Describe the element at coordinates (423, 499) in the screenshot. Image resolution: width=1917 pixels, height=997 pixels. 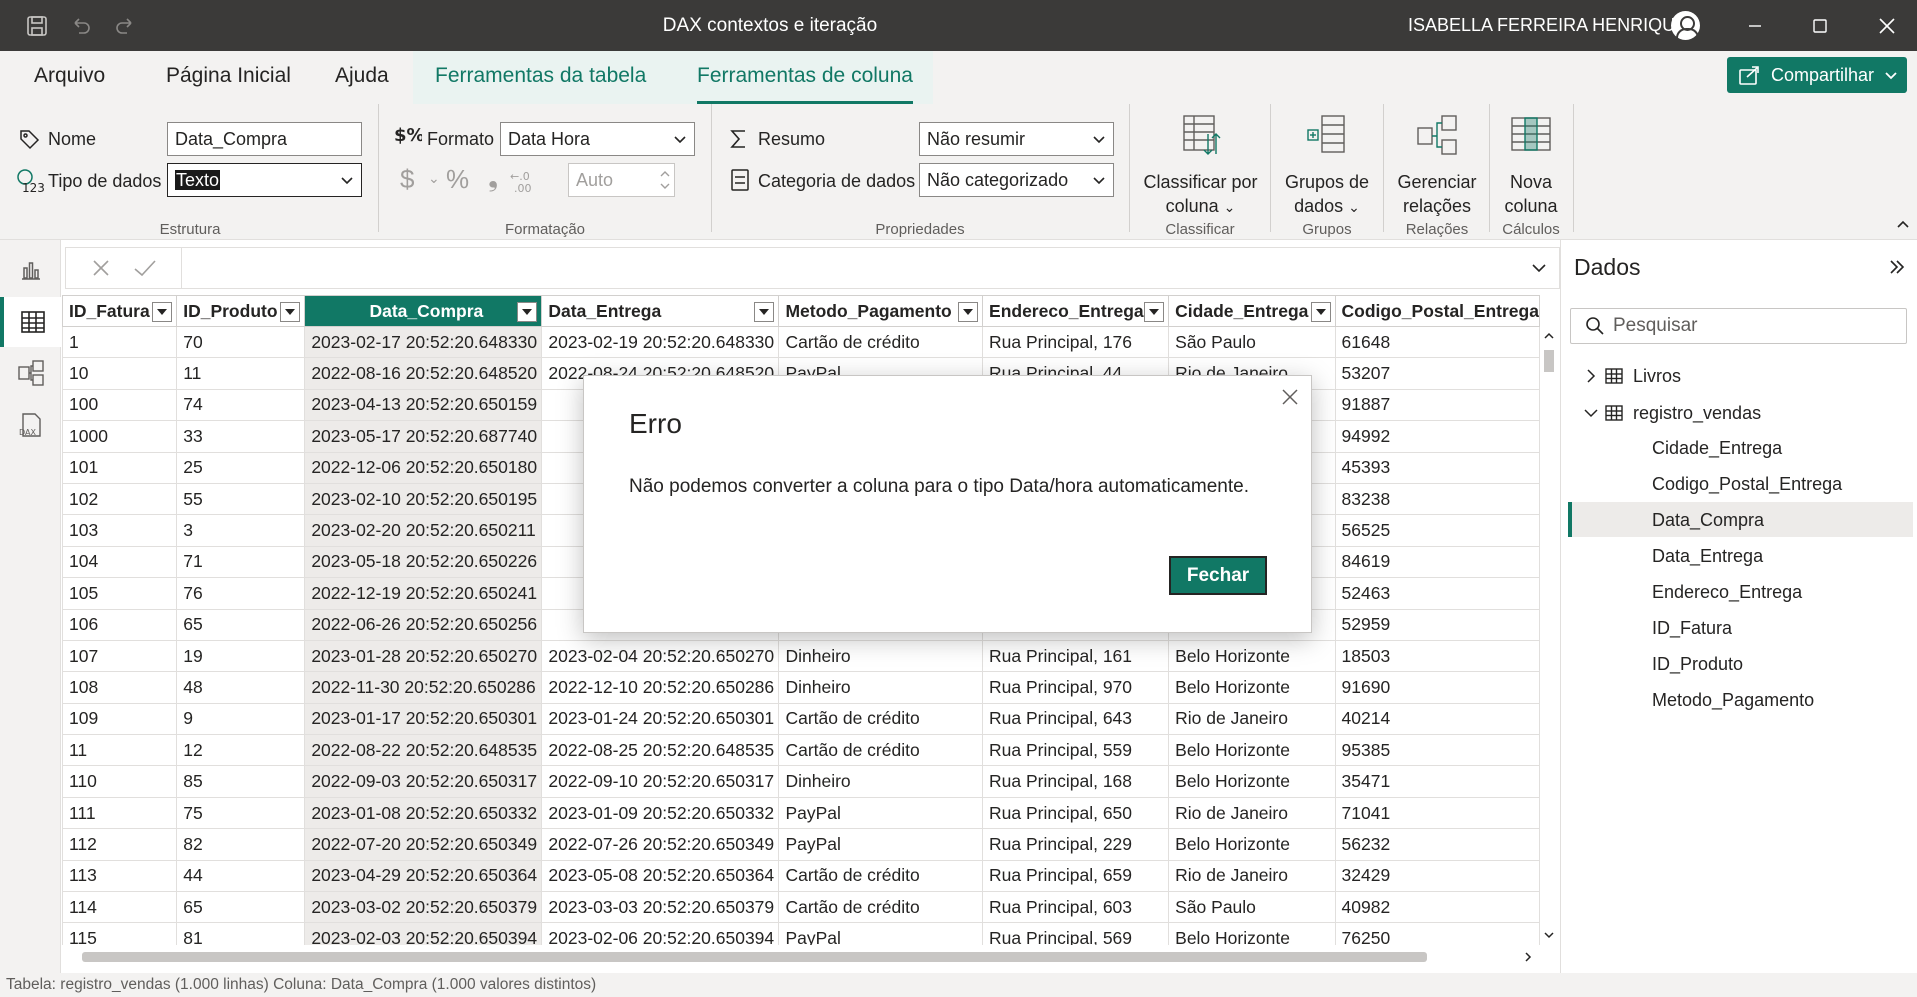
I see `table-cell: 2023-02-10 20:52:20.650195` at that location.